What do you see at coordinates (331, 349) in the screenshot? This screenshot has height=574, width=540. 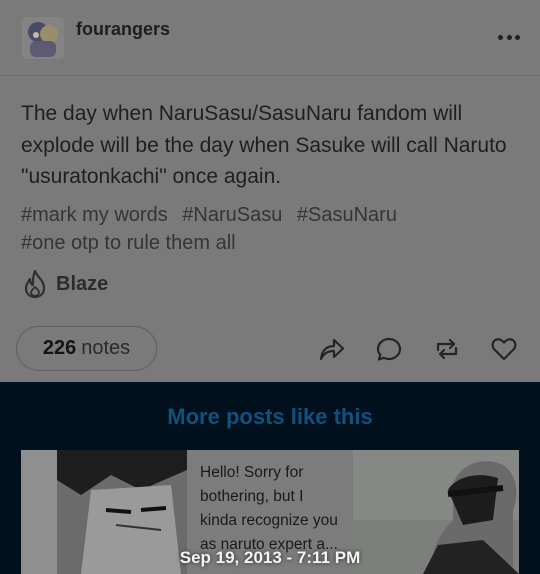 I see `share-icon` at bounding box center [331, 349].